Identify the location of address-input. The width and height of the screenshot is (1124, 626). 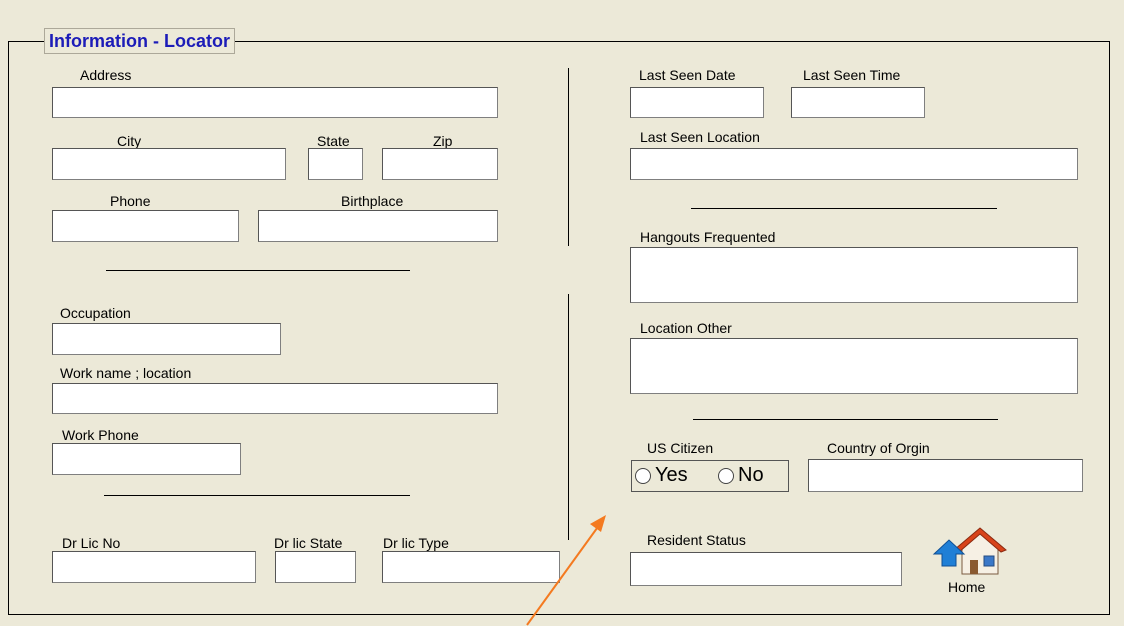
(275, 102).